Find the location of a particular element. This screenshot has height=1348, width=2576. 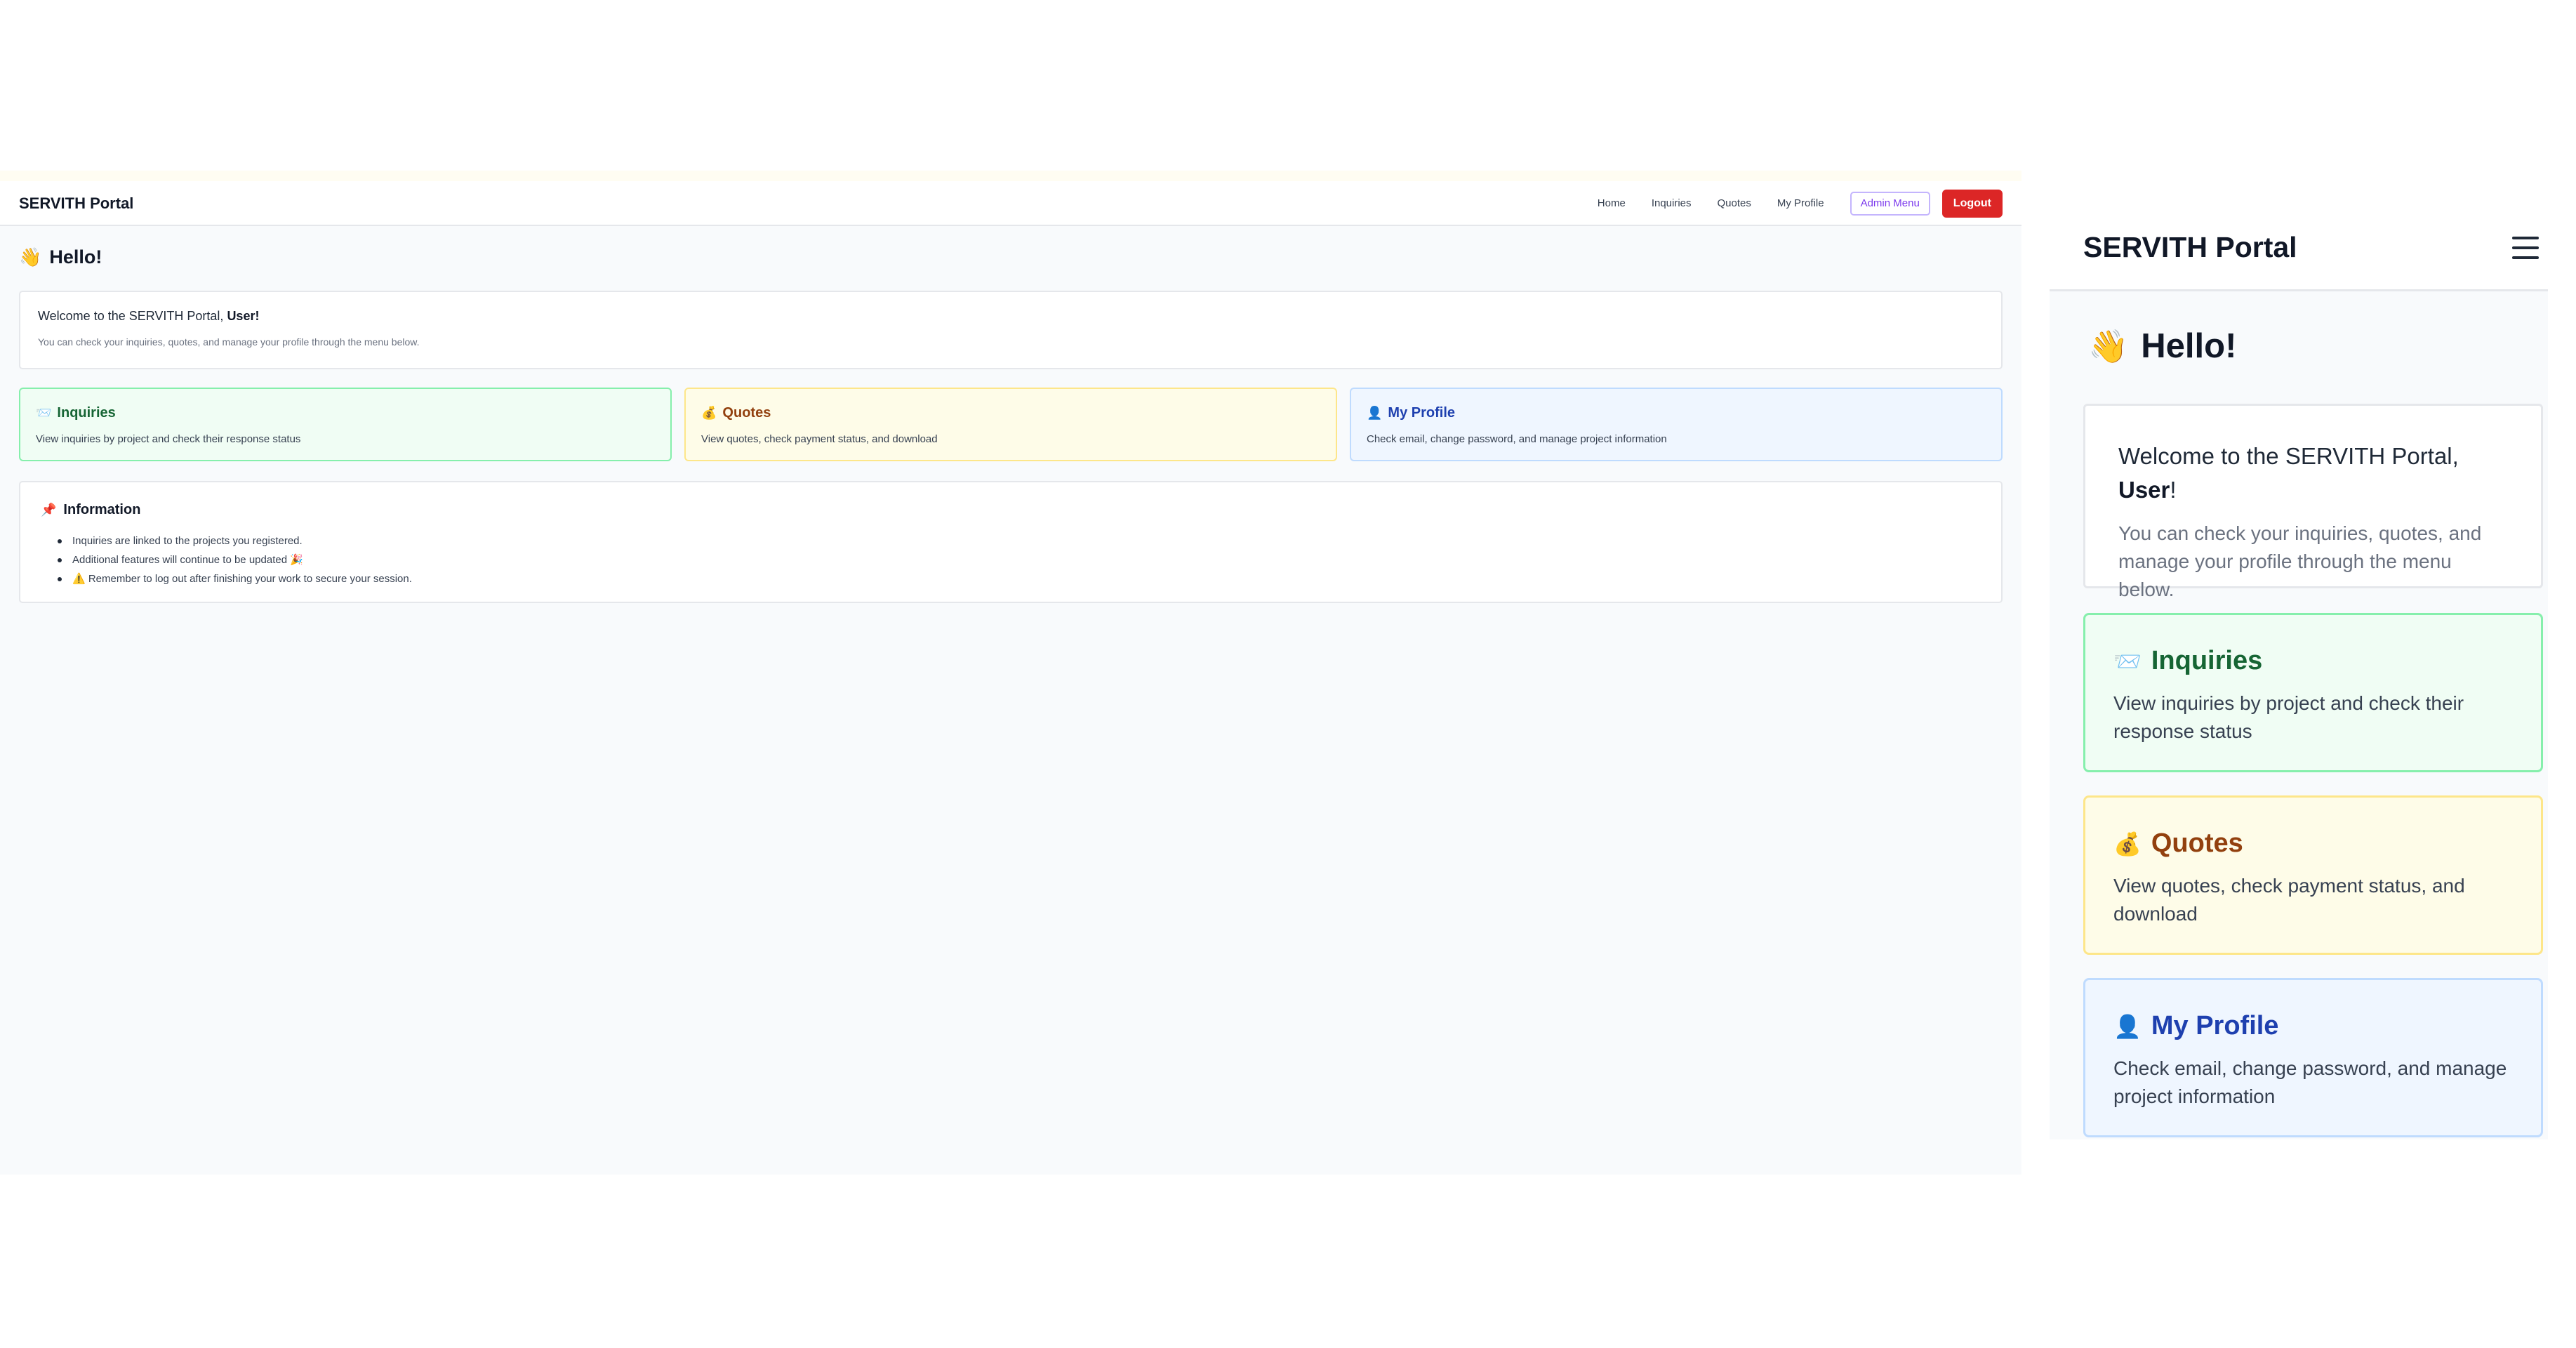

hamburger-icon is located at coordinates (2526, 248).